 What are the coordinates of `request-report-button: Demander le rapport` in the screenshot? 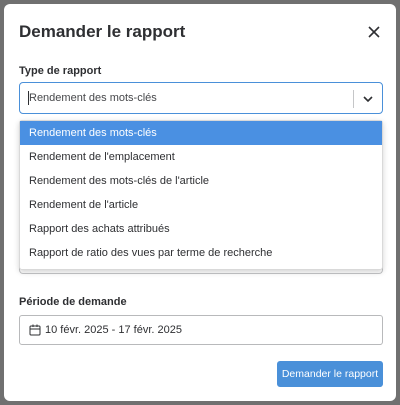 It's located at (330, 374).